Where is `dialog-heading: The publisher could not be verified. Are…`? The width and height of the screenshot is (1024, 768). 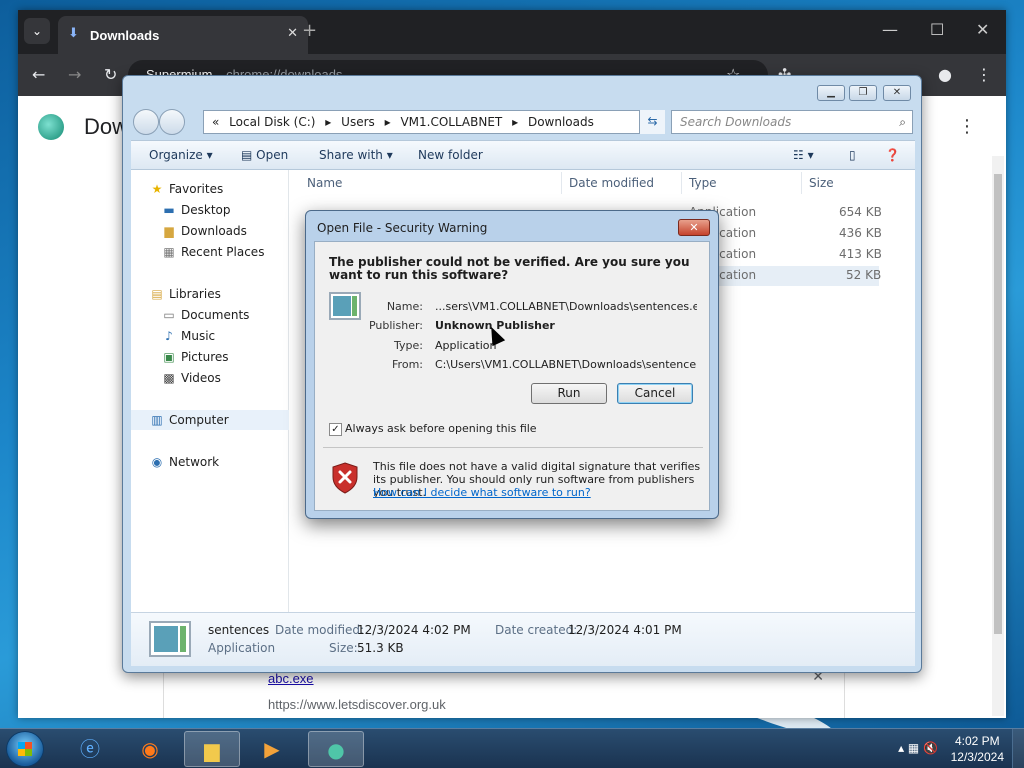
dialog-heading: The publisher could not be verified. Are… is located at coordinates (509, 268).